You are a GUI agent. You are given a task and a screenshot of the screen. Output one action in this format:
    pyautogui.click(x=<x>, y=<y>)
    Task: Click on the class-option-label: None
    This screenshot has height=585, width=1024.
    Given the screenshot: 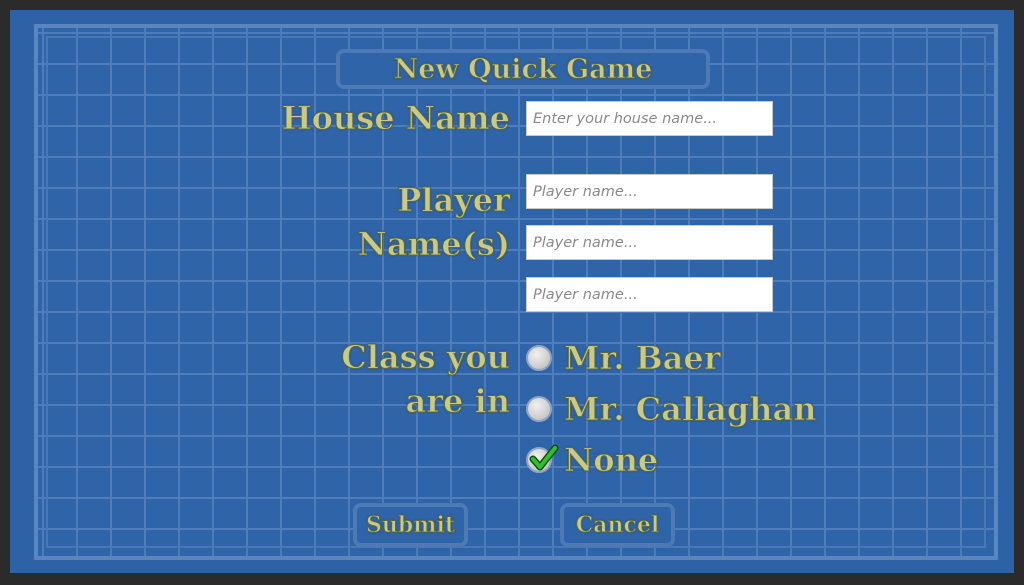 What is the action you would take?
    pyautogui.click(x=611, y=460)
    